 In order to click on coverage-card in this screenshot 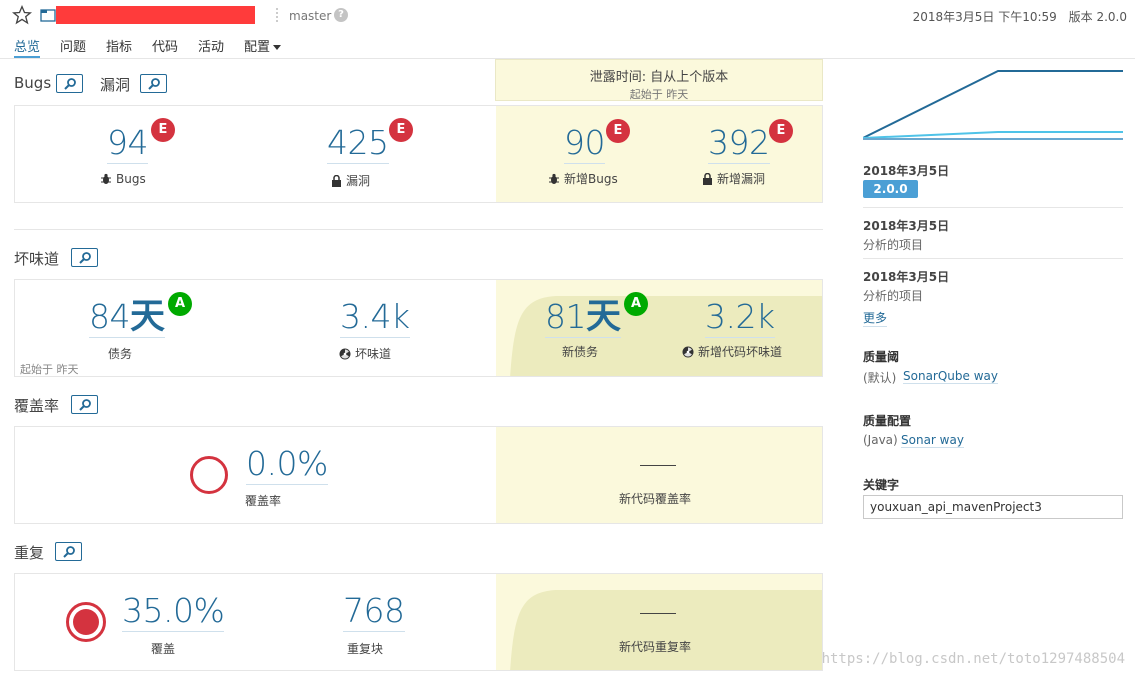, I will do `click(418, 475)`.